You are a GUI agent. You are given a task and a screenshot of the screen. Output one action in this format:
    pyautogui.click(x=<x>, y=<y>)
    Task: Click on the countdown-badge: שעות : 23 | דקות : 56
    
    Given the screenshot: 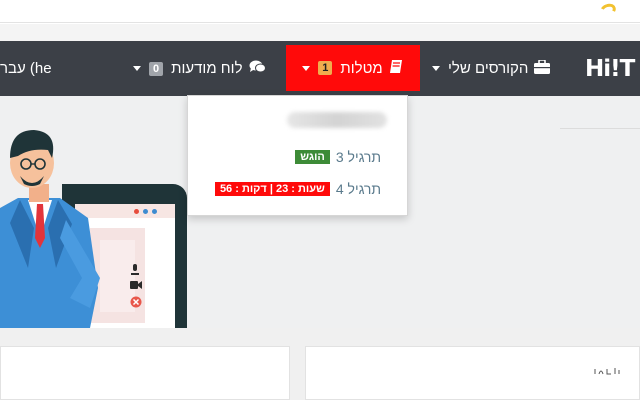 What is the action you would take?
    pyautogui.click(x=272, y=189)
    